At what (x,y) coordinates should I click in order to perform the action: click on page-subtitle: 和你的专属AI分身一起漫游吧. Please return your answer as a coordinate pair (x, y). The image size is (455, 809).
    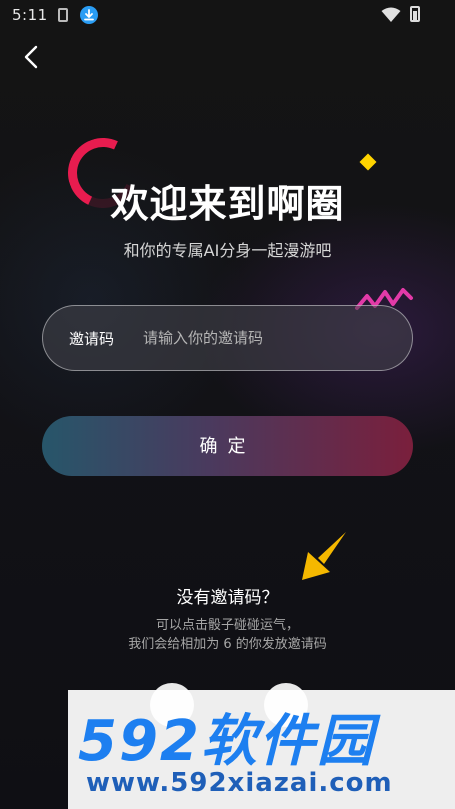
    Looking at the image, I should click on (227, 250).